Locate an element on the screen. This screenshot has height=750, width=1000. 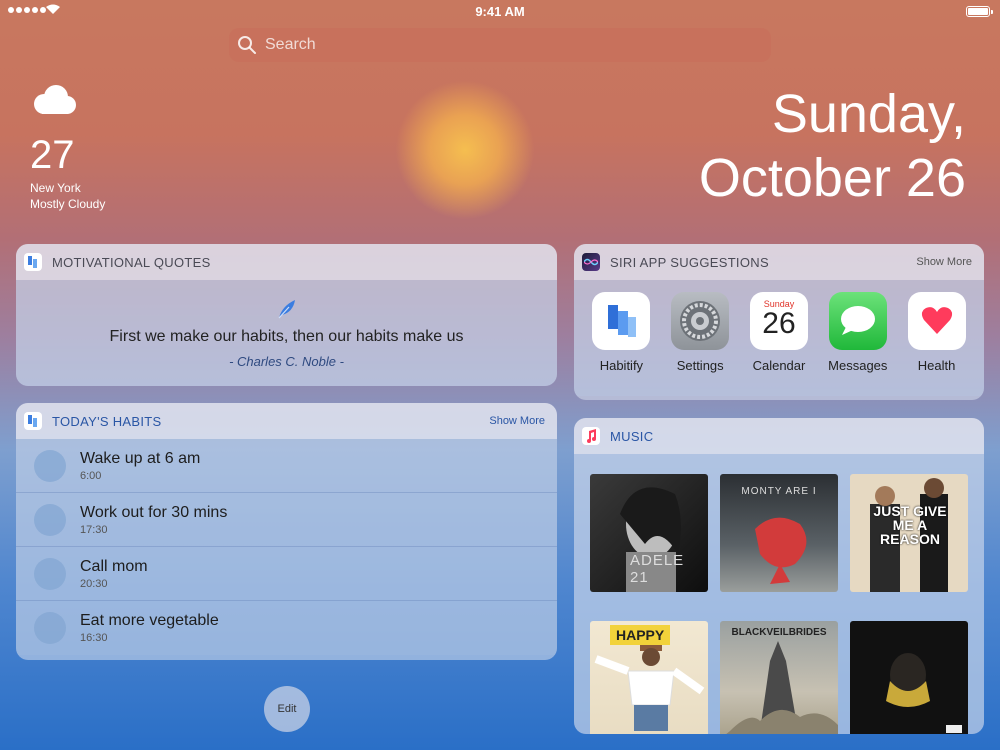
app-calendar: Sunday 26 Calendar is located at coordinates (779, 344).